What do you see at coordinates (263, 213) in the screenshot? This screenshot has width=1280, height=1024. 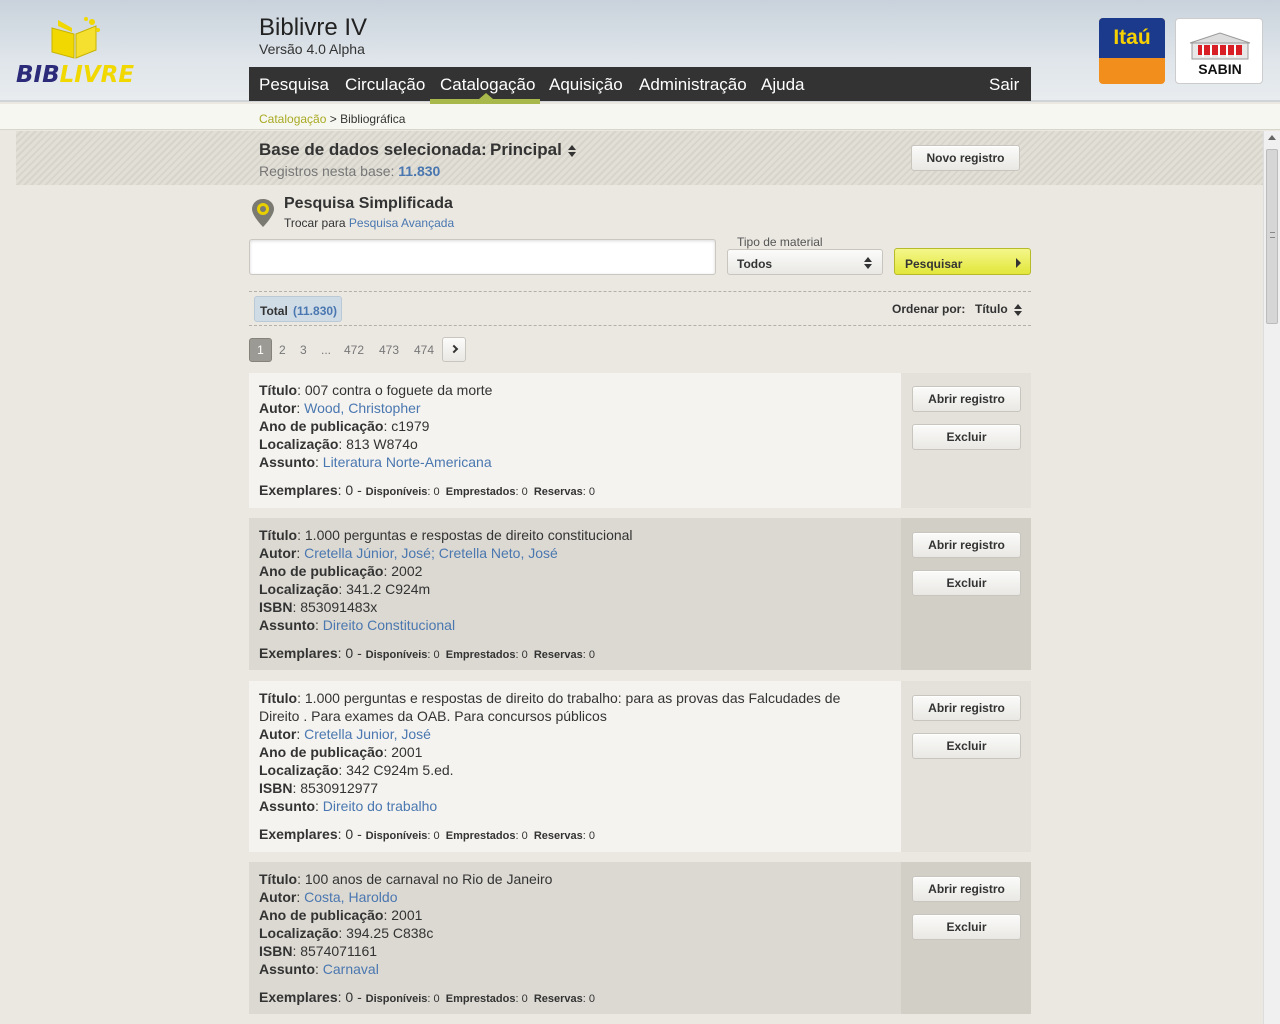 I see `map-pin-icon` at bounding box center [263, 213].